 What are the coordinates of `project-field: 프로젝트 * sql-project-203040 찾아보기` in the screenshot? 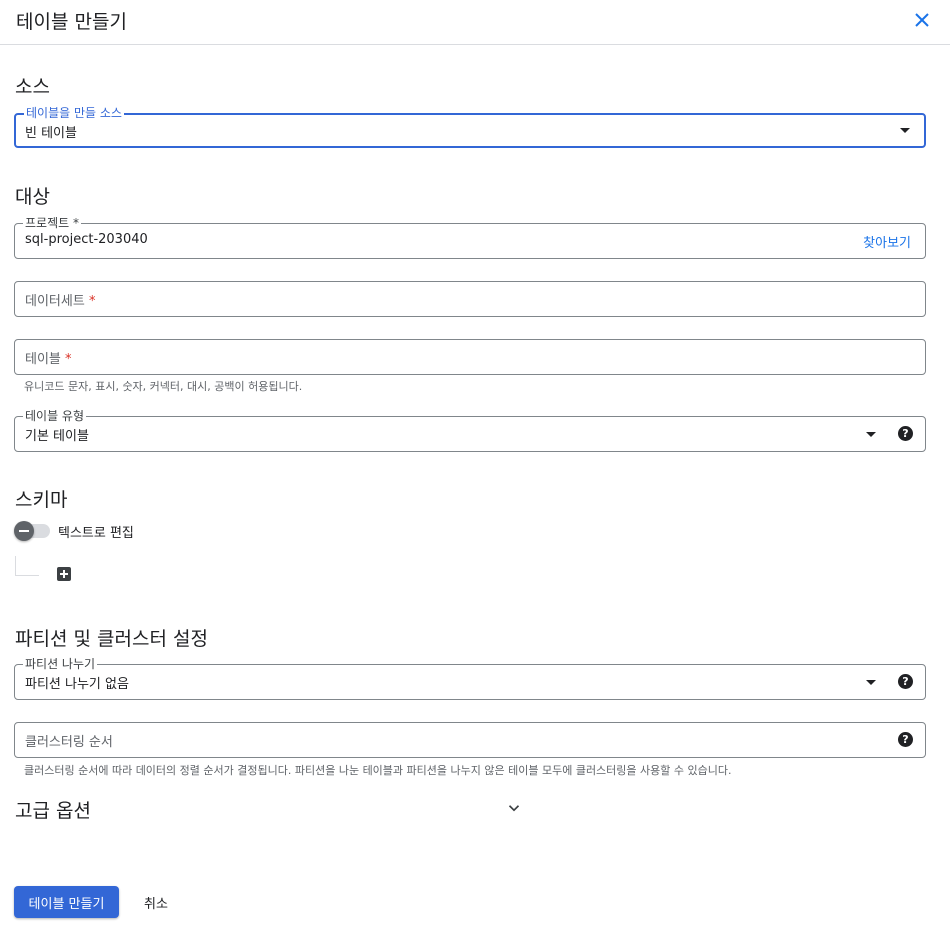 It's located at (470, 237).